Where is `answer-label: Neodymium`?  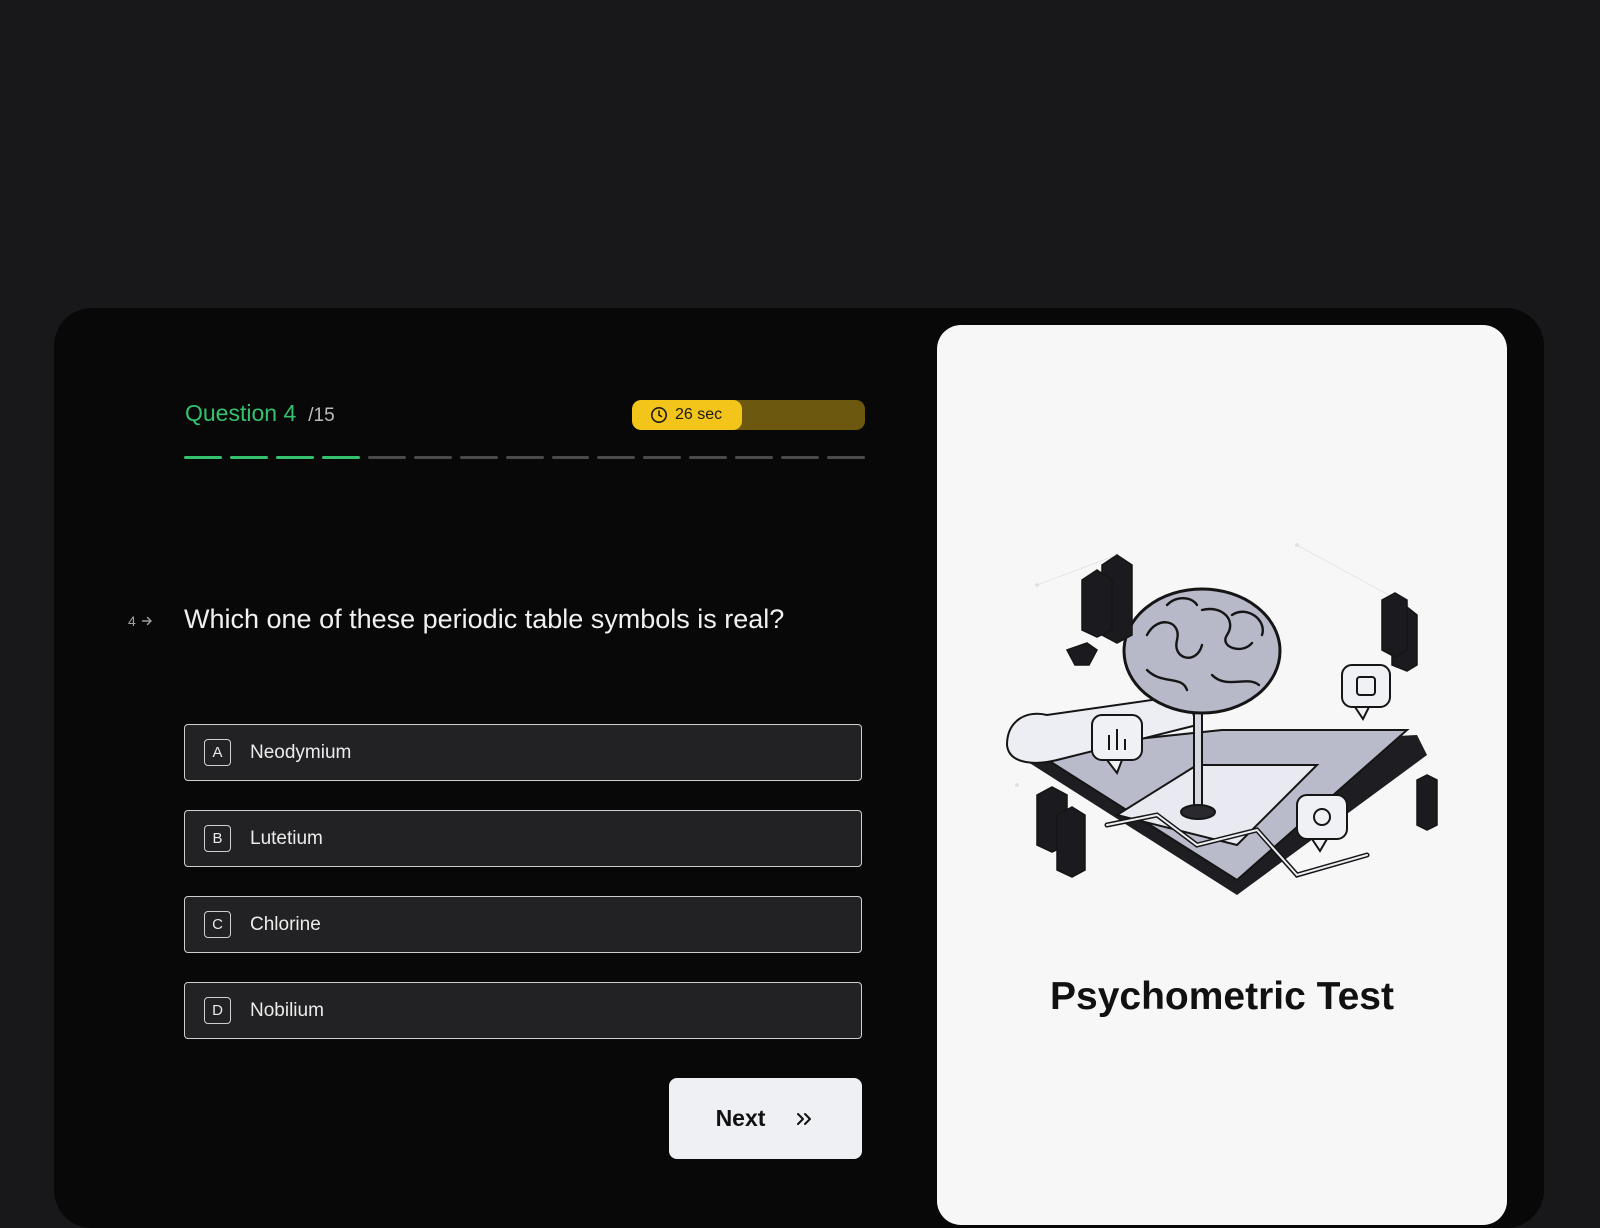 answer-label: Neodymium is located at coordinates (301, 752).